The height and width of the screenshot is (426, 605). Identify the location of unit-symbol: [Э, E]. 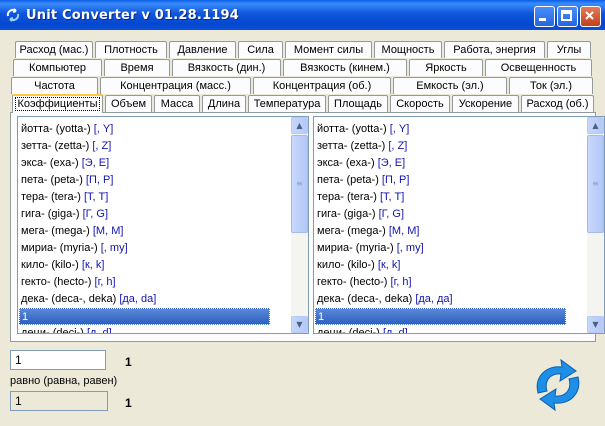
(391, 163).